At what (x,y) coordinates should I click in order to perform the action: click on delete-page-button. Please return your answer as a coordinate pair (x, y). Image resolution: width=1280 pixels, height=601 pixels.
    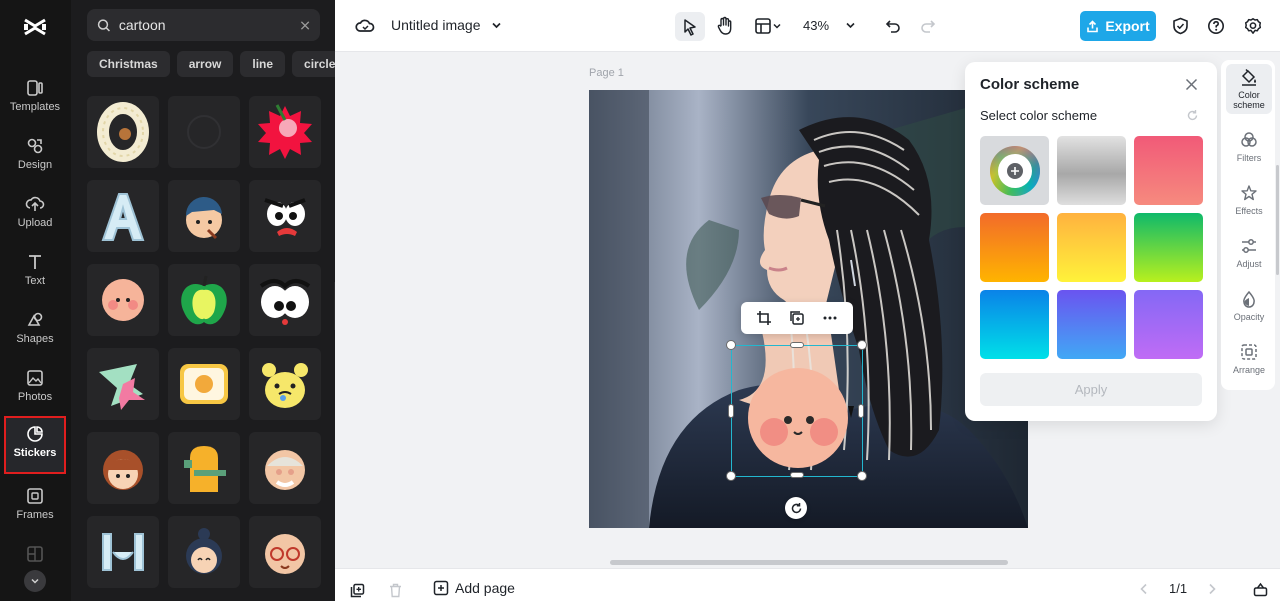
    Looking at the image, I should click on (395, 590).